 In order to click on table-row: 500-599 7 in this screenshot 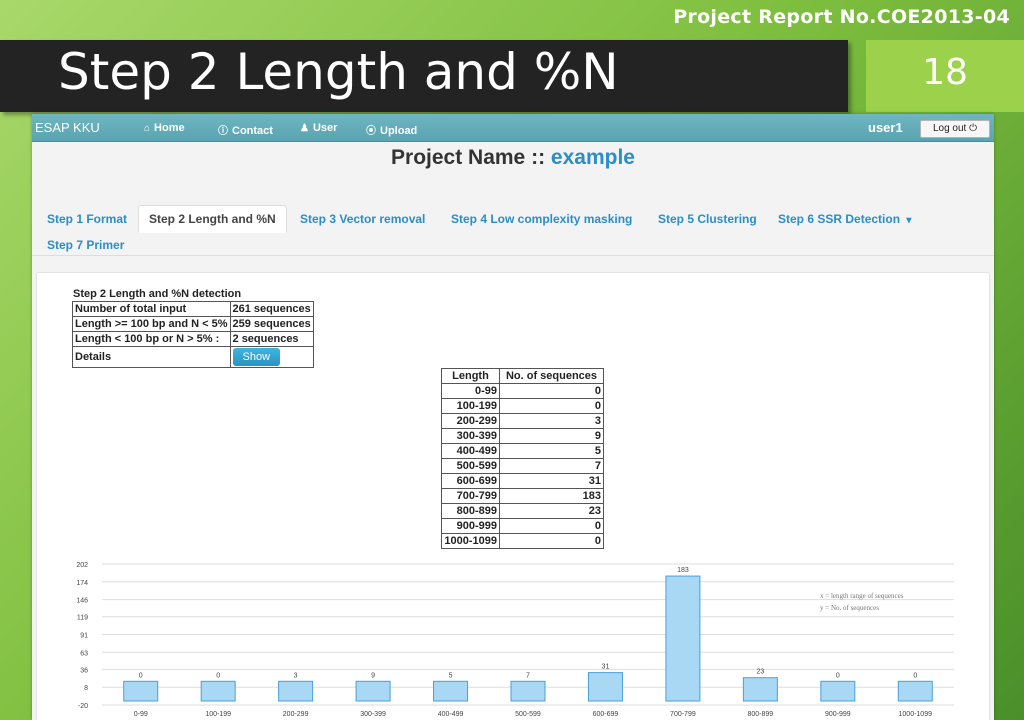, I will do `click(522, 466)`.